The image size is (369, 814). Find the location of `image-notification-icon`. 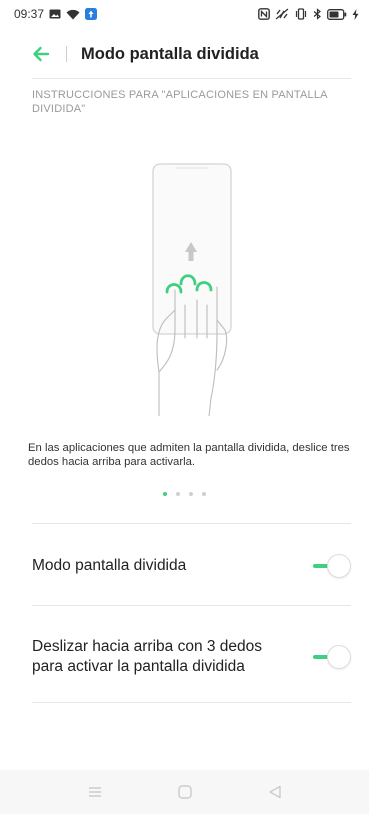

image-notification-icon is located at coordinates (55, 14).